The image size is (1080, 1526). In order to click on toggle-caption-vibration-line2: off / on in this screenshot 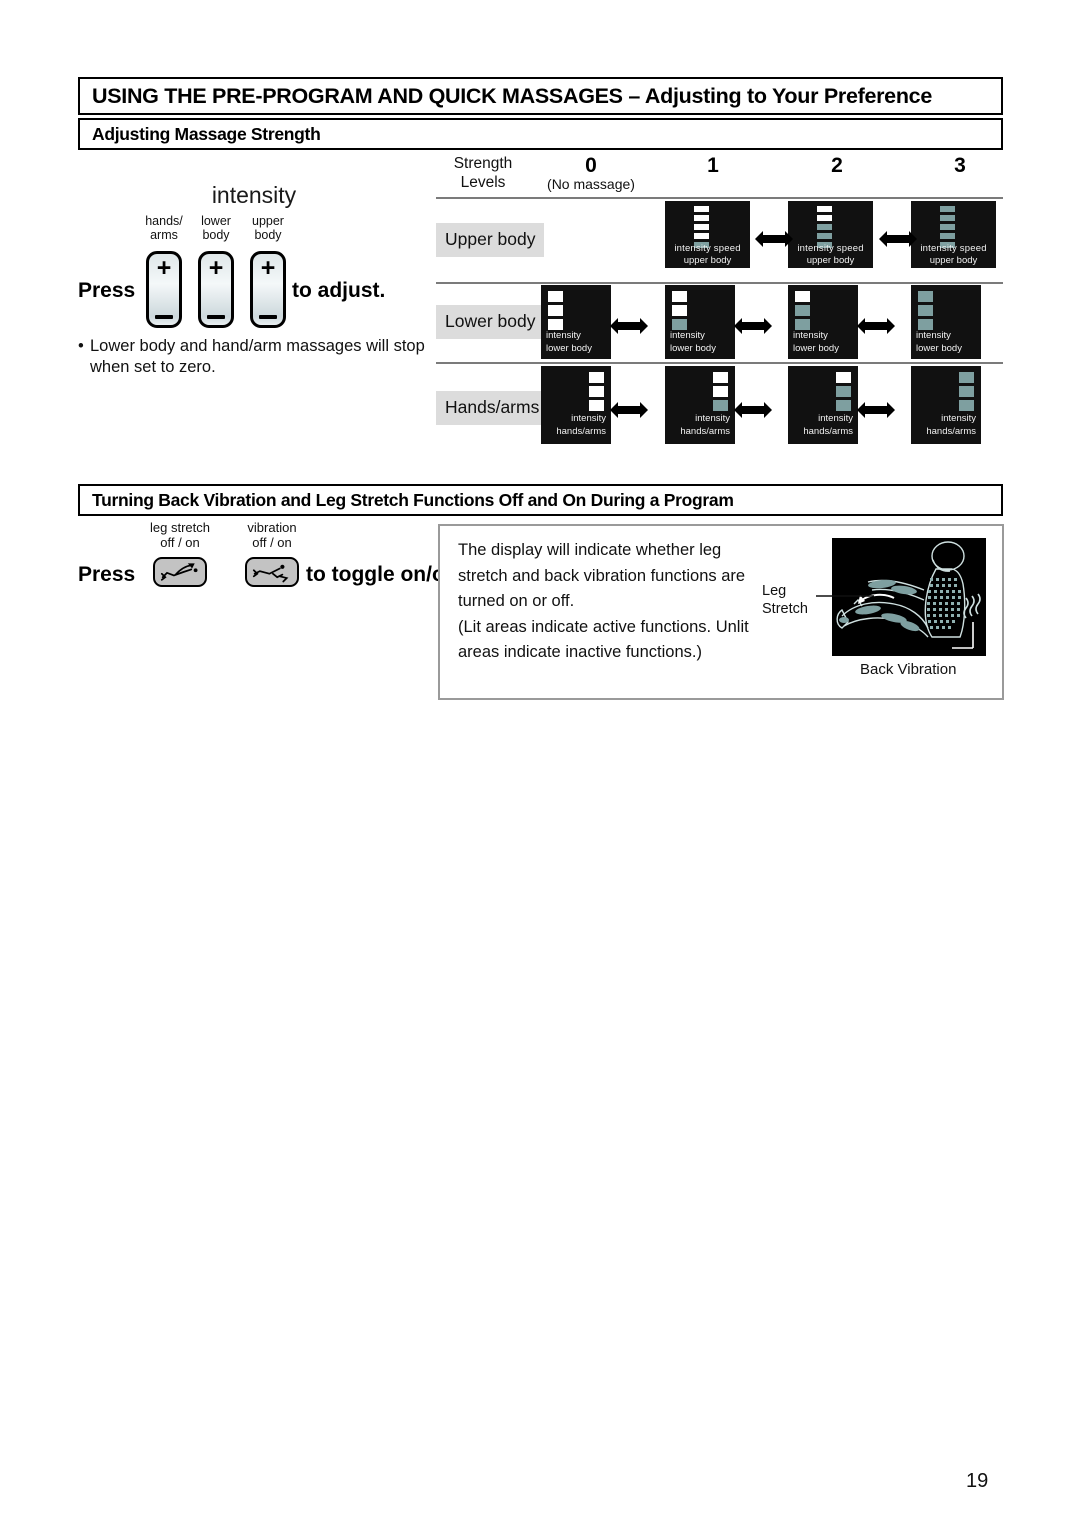, I will do `click(272, 542)`.